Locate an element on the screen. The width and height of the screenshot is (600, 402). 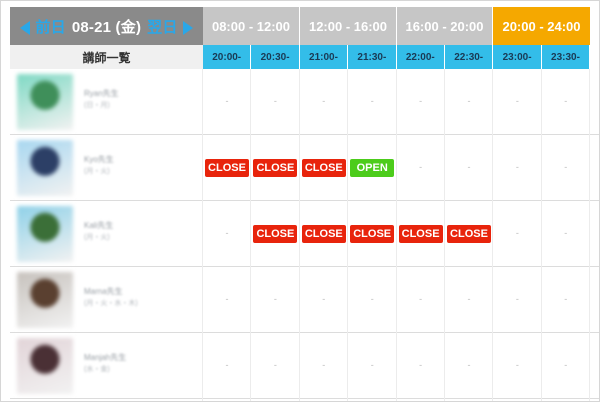
time-range-tab-1200: 12:00 - 16:00 is located at coordinates (348, 26).